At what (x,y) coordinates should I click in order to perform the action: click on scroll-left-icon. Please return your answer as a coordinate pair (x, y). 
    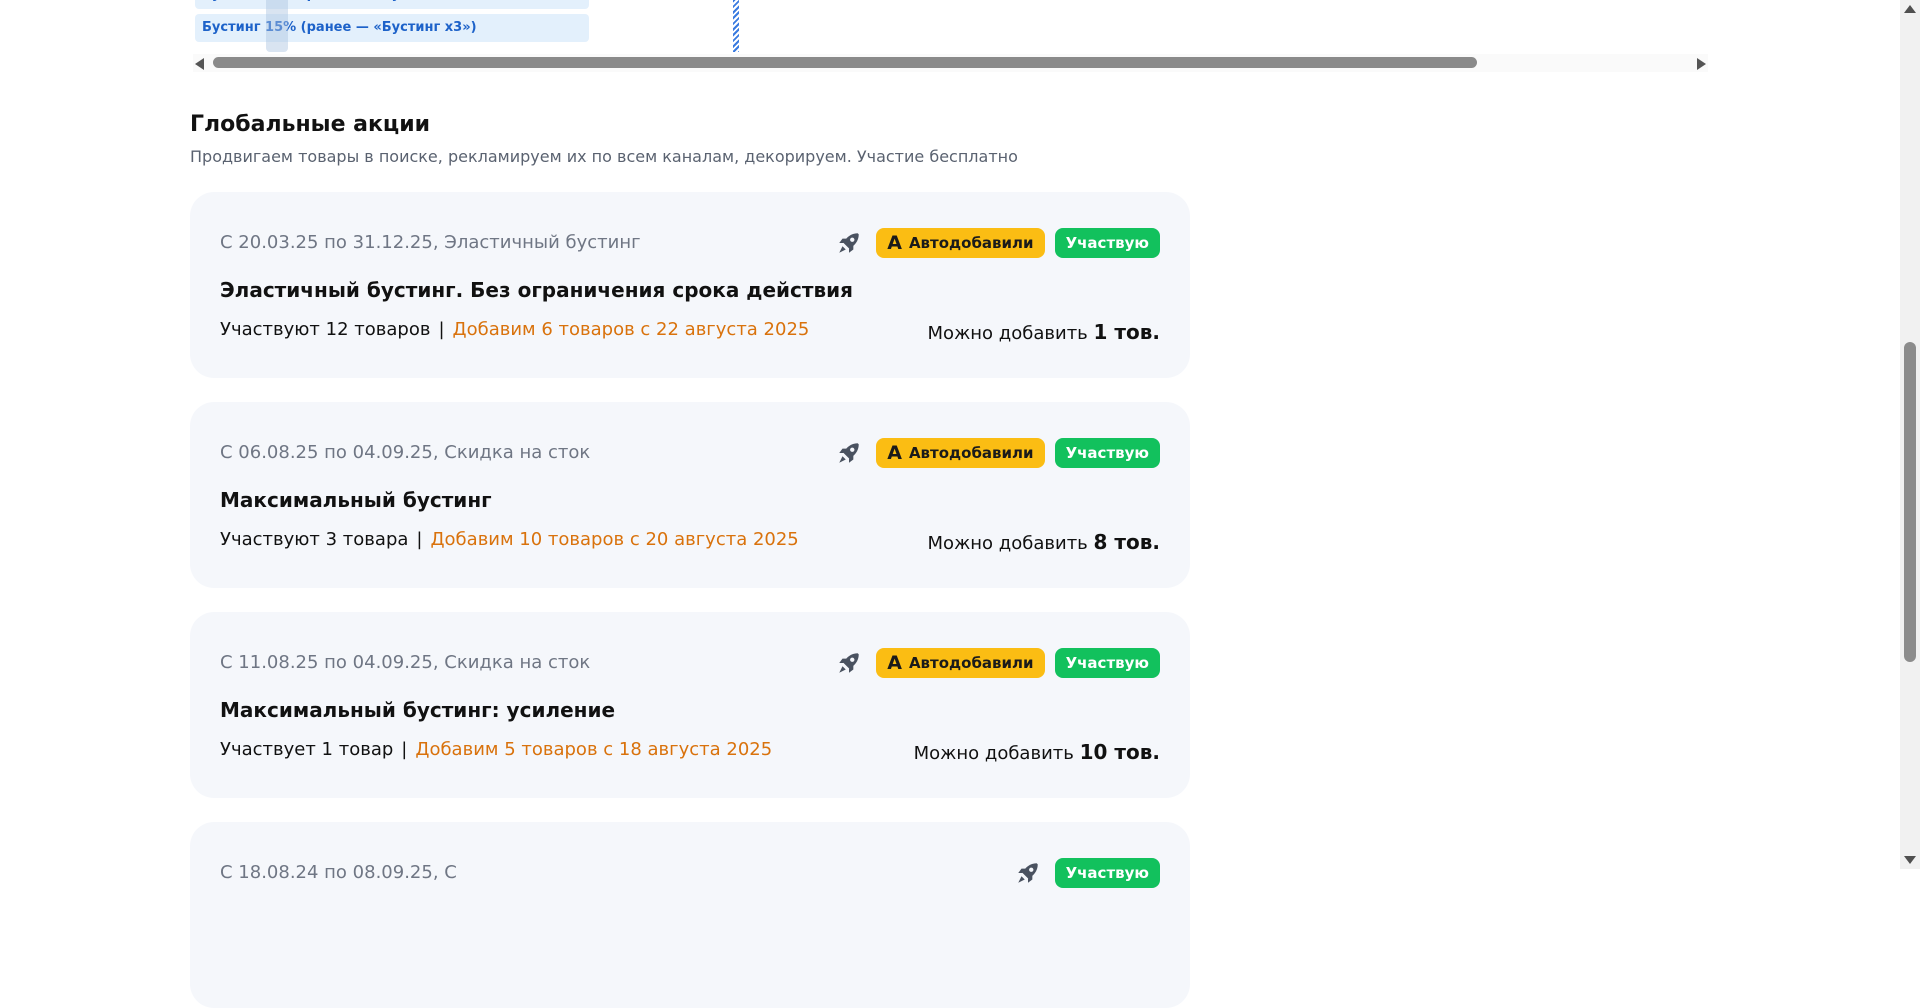
    Looking at the image, I should click on (199, 64).